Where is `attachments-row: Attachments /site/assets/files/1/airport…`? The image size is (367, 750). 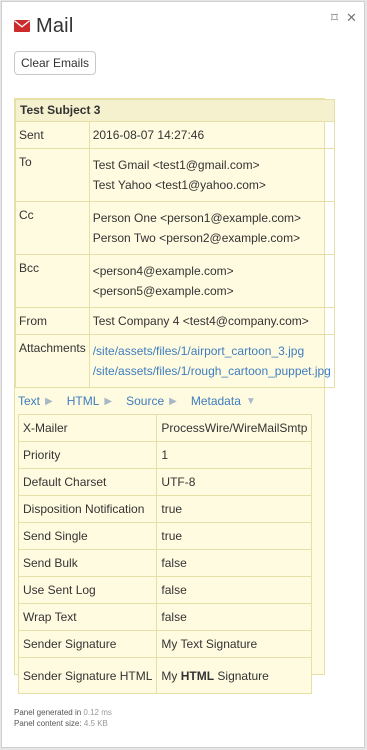
attachments-row: Attachments /site/assets/files/1/airport… is located at coordinates (175, 361).